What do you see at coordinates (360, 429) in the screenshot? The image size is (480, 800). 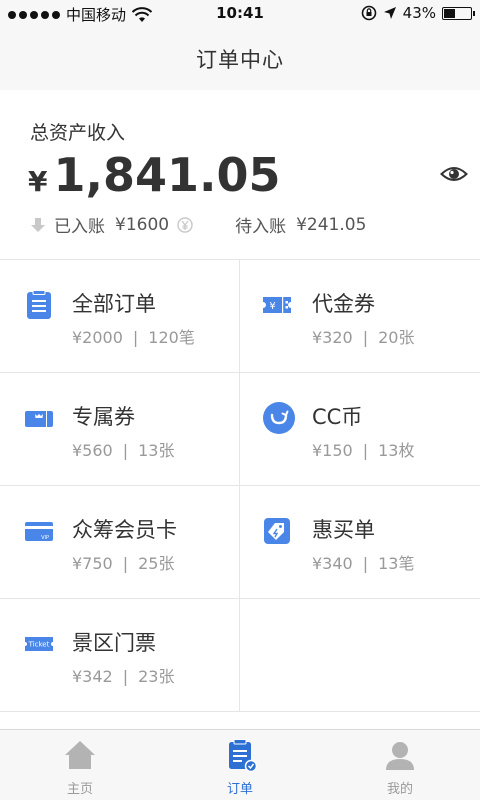 I see `grid-item-cc-coins: CC币 ¥150 | 13枚` at bounding box center [360, 429].